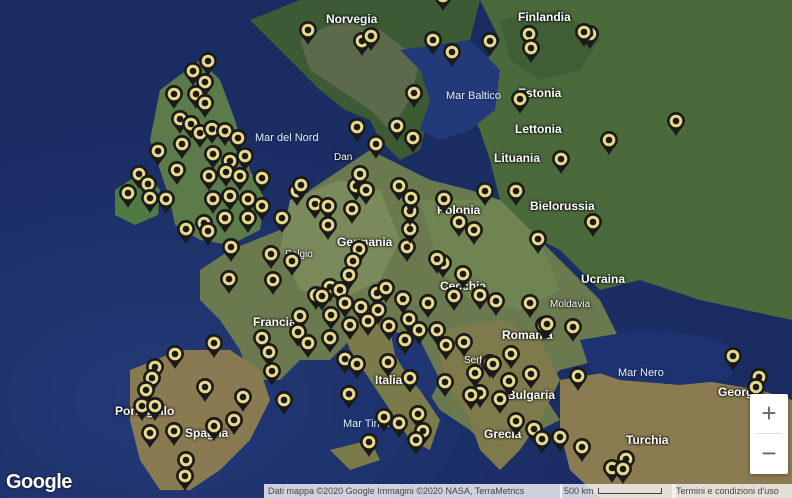  I want to click on zoom-control: + −, so click(769, 434).